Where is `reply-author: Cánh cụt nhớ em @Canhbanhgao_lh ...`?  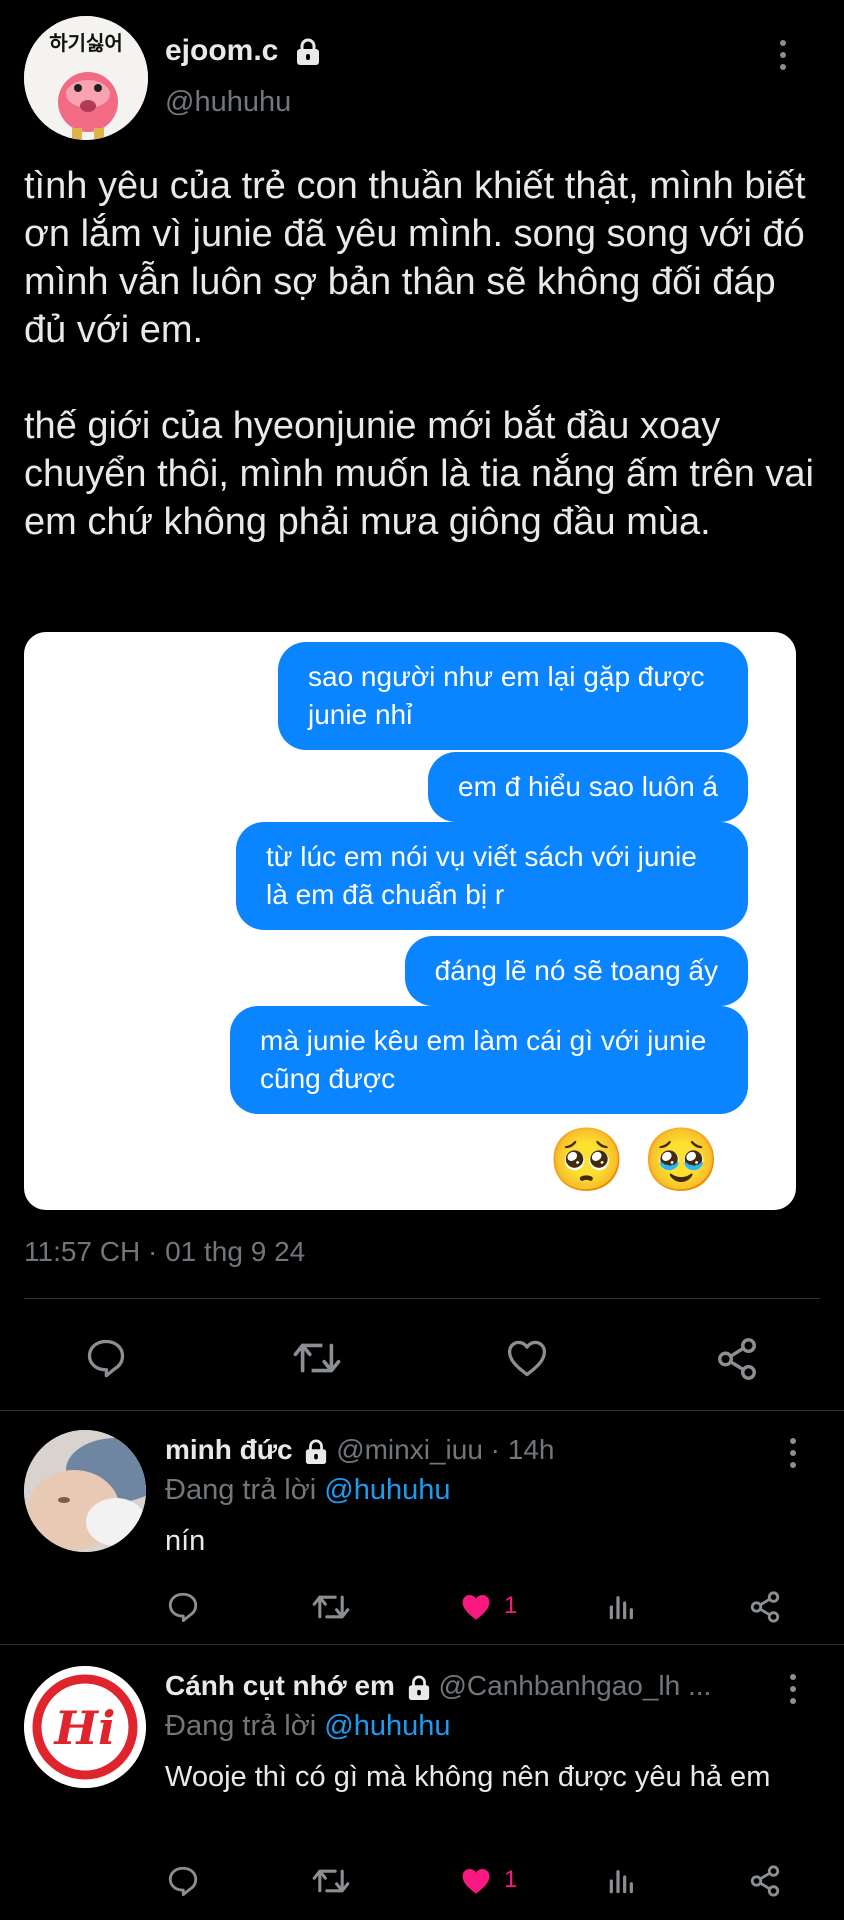
reply-author: Cánh cụt nhớ em @Canhbanhgao_lh ... is located at coordinates (438, 1686).